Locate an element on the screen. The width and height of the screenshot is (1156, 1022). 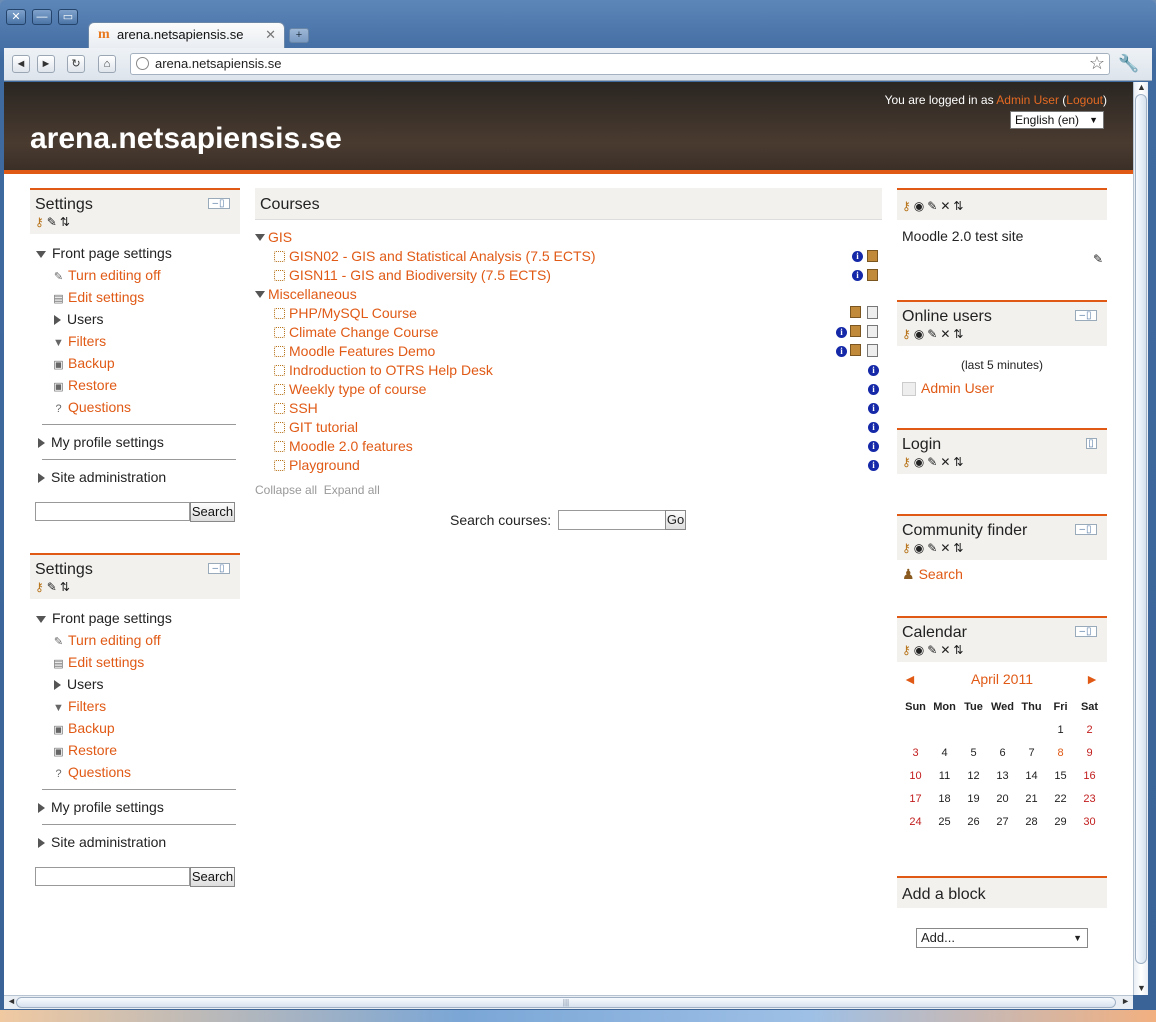
settings-search-input is located at coordinates (112, 511).